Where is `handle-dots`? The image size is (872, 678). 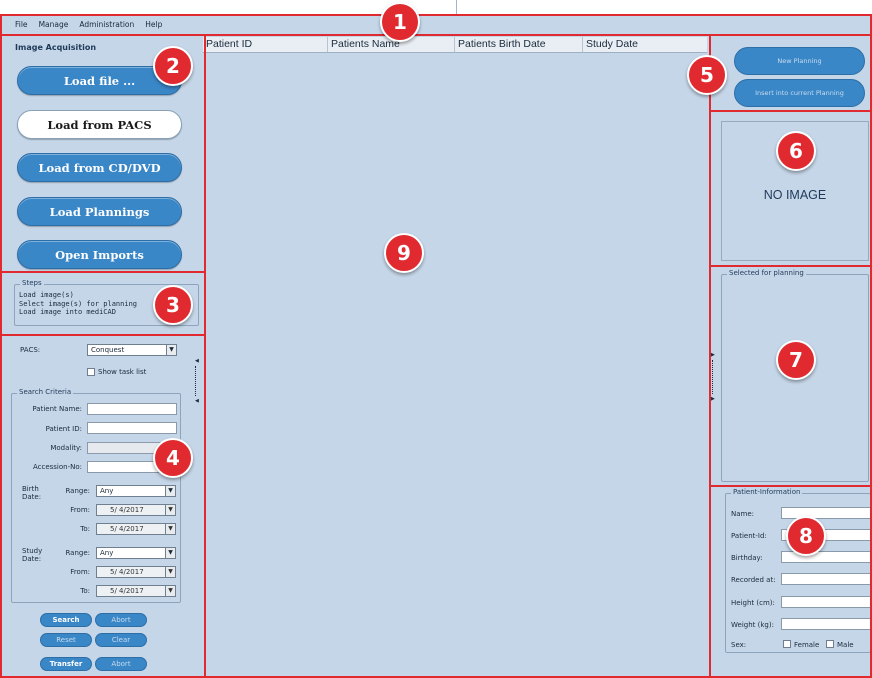
handle-dots is located at coordinates (195, 381).